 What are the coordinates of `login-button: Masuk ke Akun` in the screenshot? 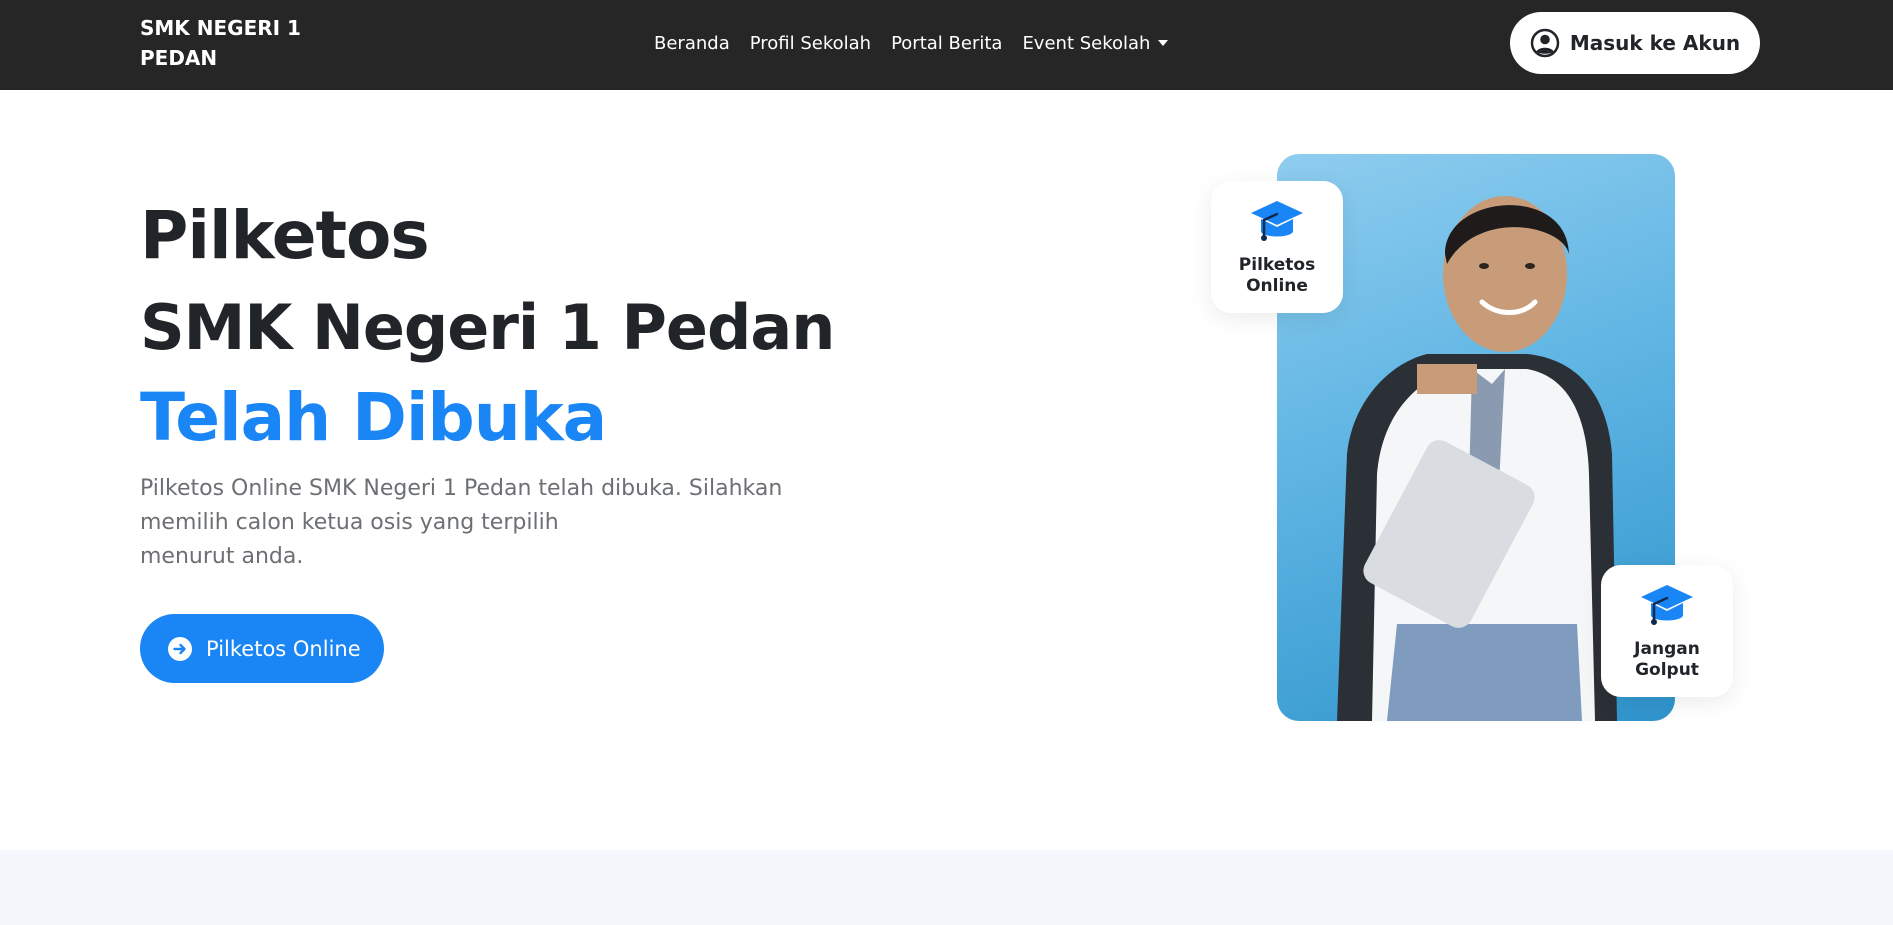 It's located at (1635, 43).